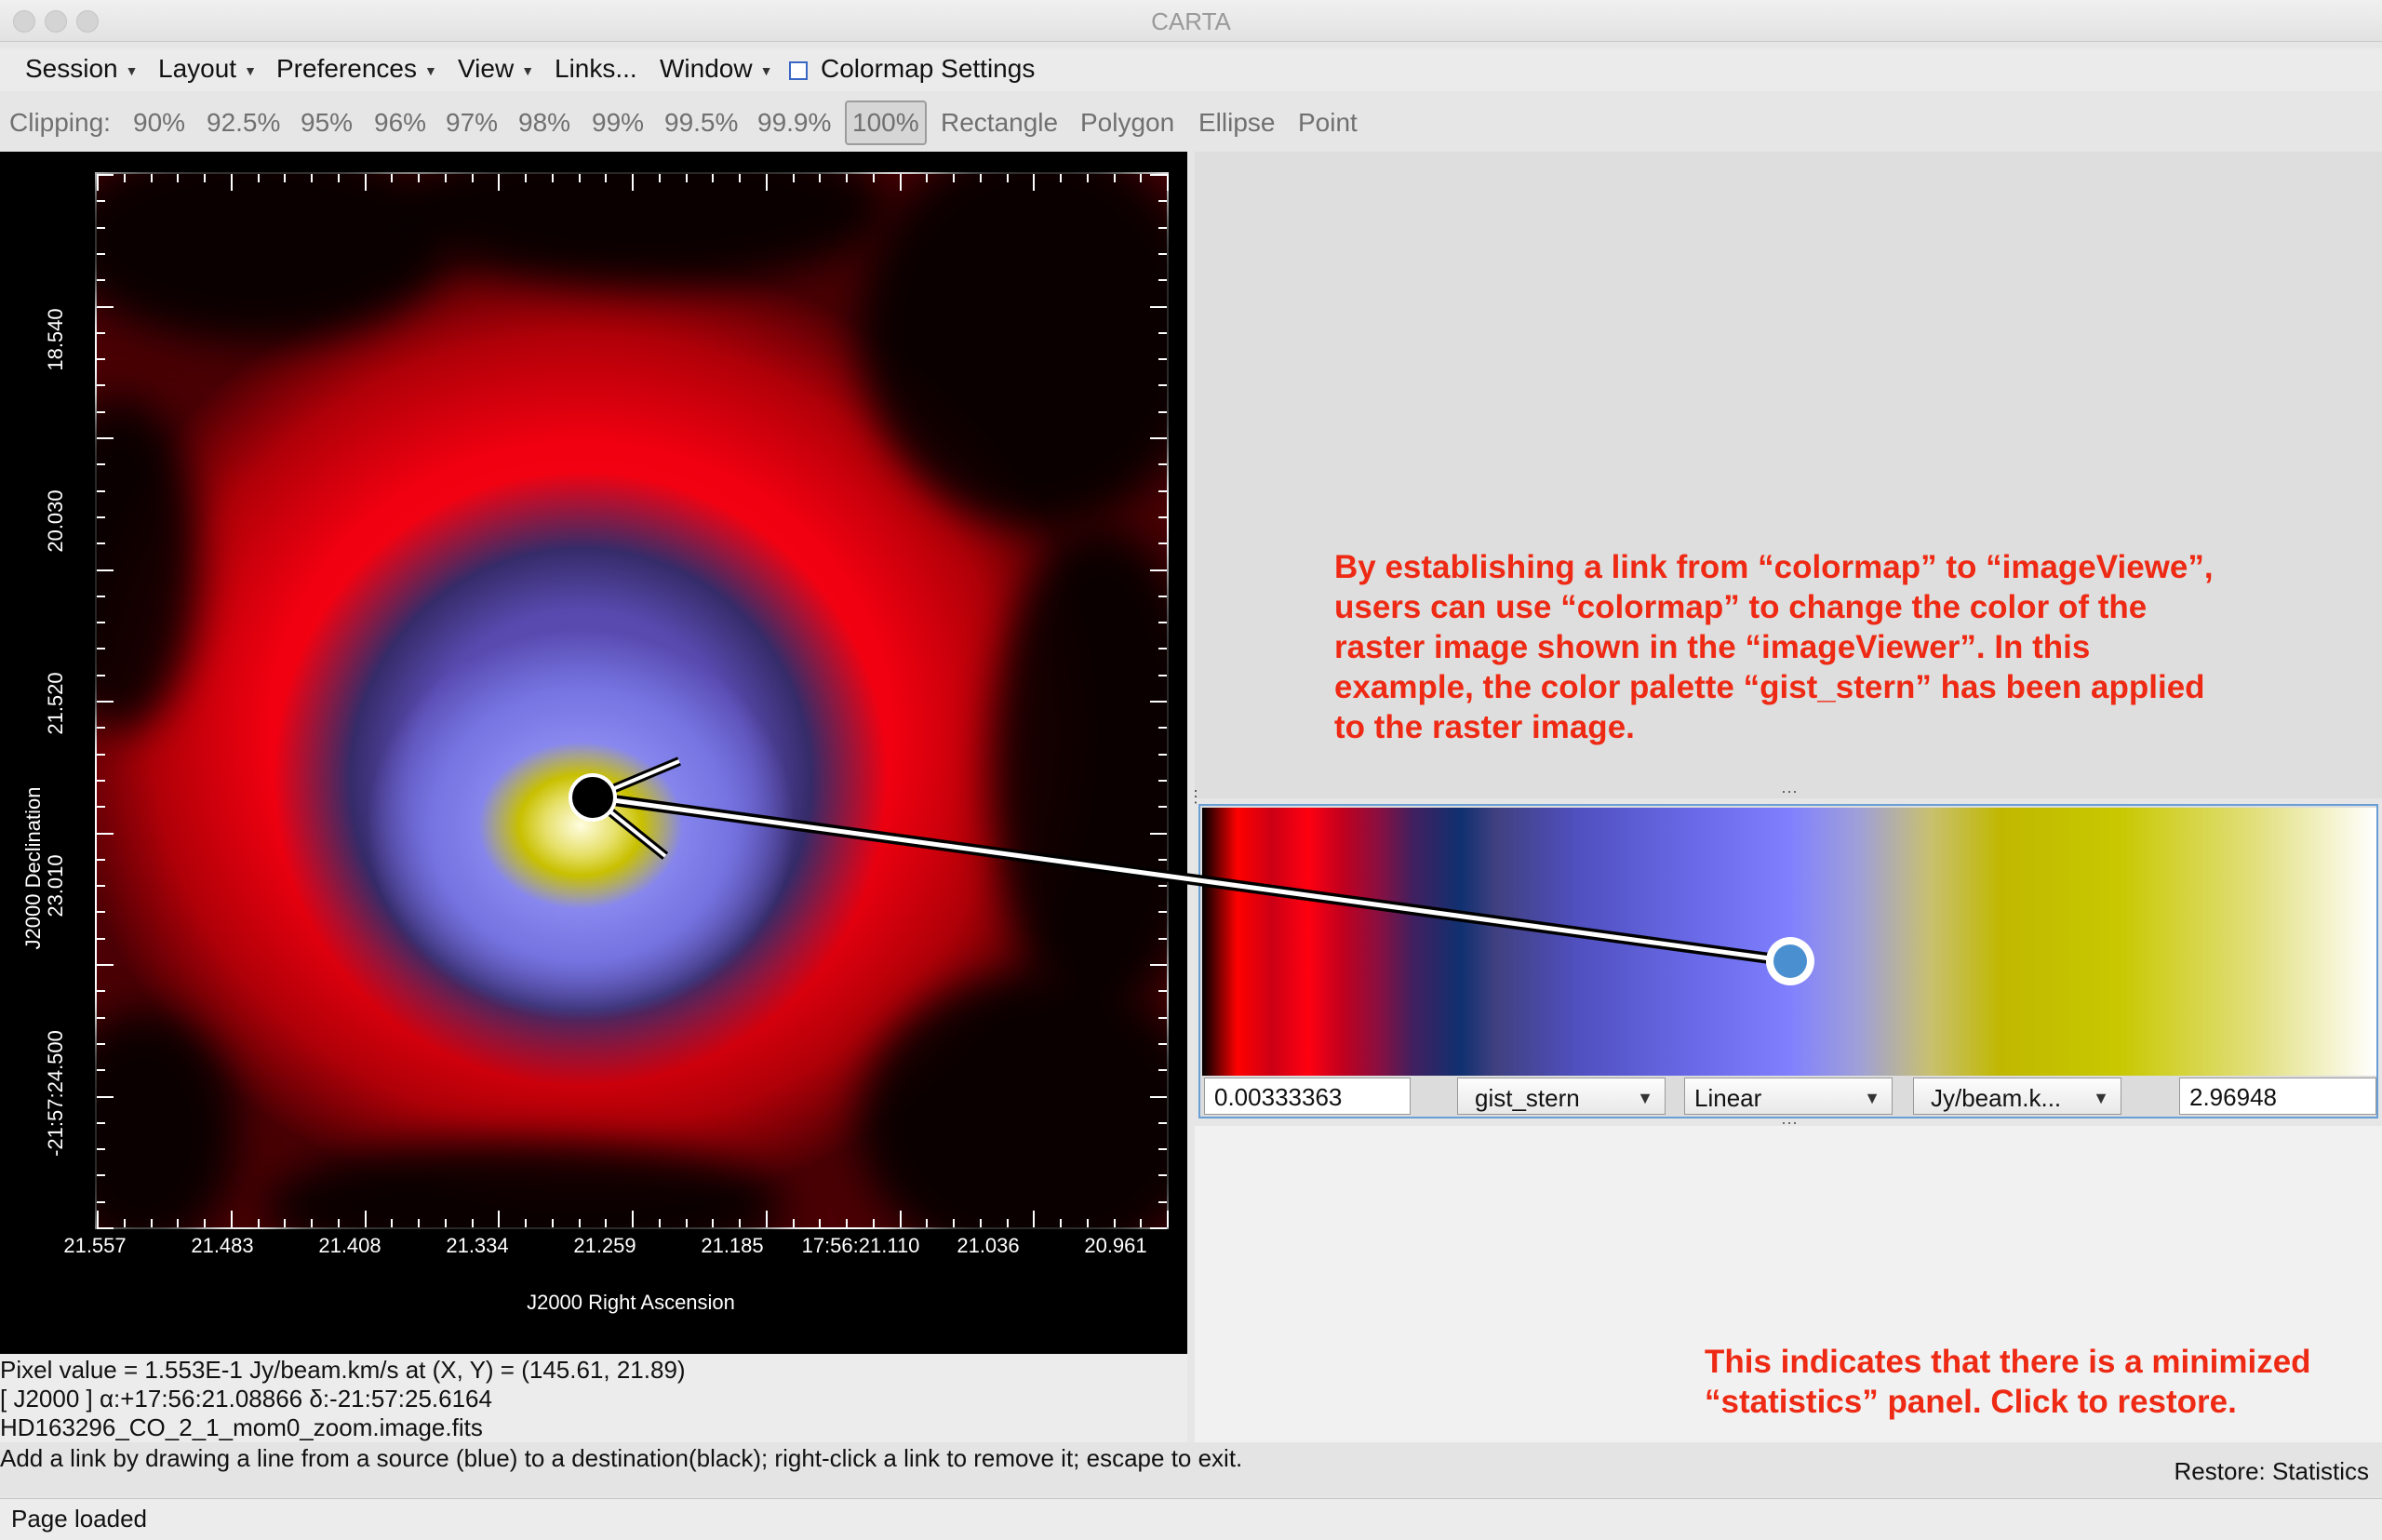 Image resolution: width=2382 pixels, height=1540 pixels. I want to click on link-overlay, so click(1191, 871).